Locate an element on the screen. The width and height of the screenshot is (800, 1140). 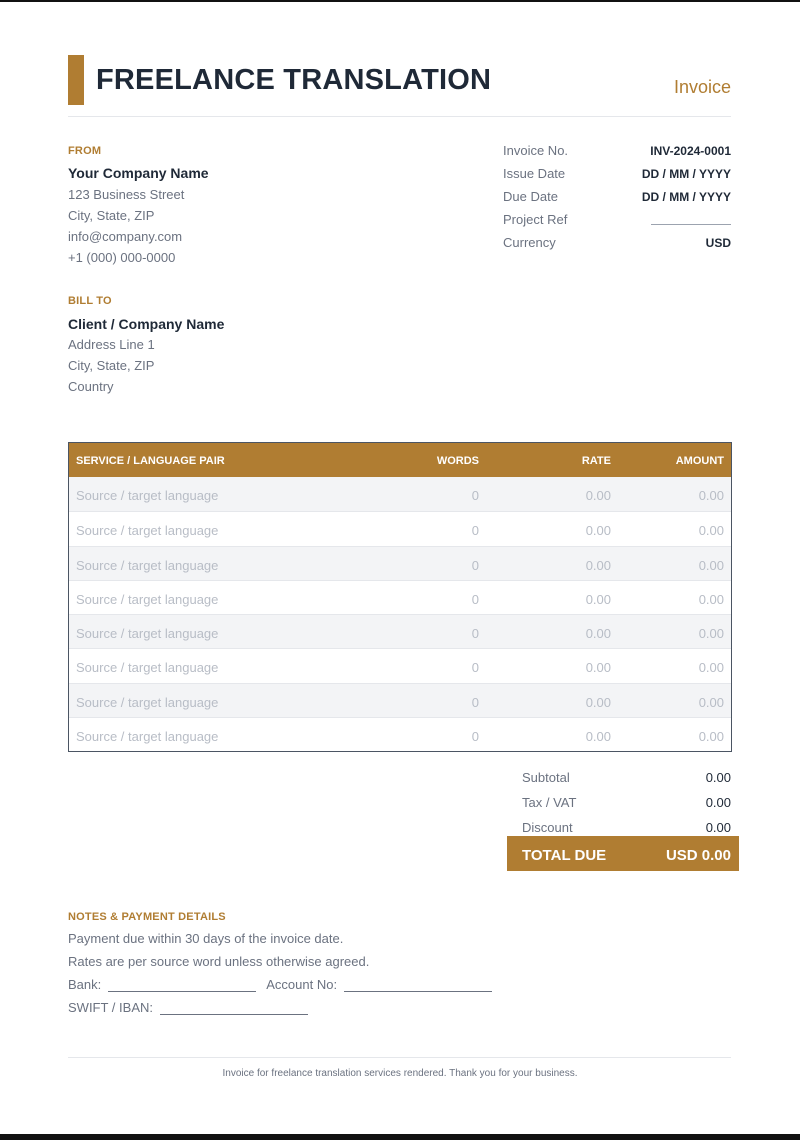
notes-section-label: NOTES & PAYMENT DETAILS is located at coordinates (147, 917).